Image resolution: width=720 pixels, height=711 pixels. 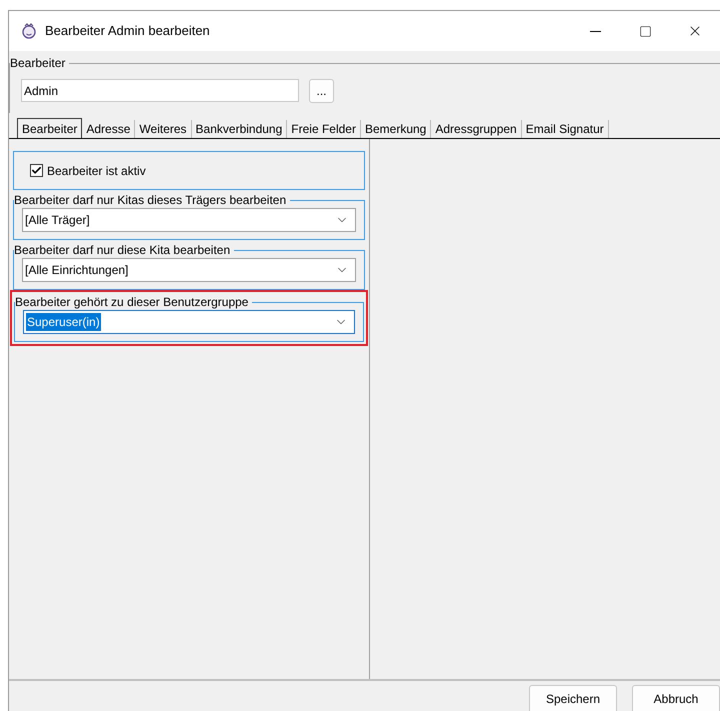 I want to click on group-legend: Bearbeiter darf nur Kitas dieses Trägers bearbeiten, so click(x=152, y=200).